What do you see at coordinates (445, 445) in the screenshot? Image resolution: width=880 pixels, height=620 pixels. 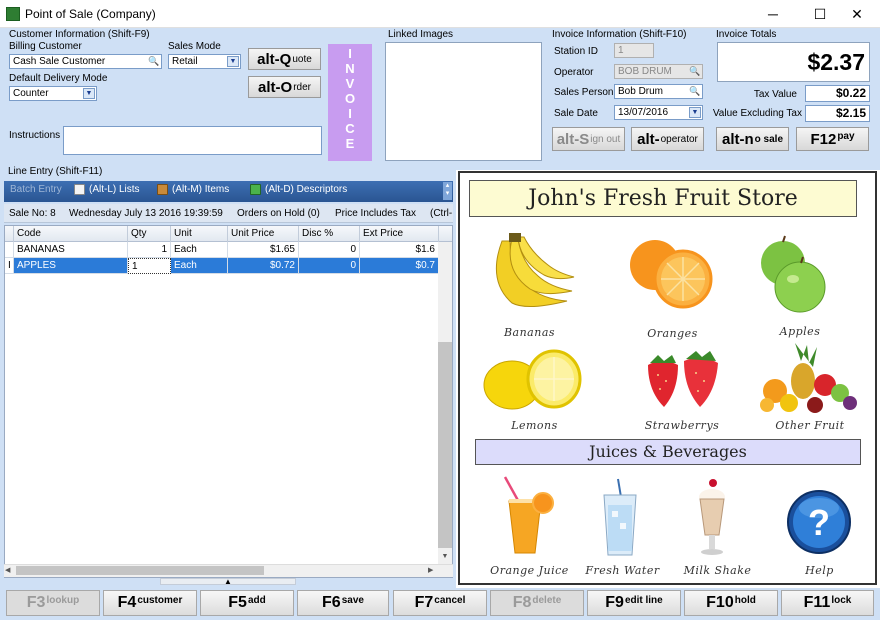 I see `vertical-scroll-thumb` at bounding box center [445, 445].